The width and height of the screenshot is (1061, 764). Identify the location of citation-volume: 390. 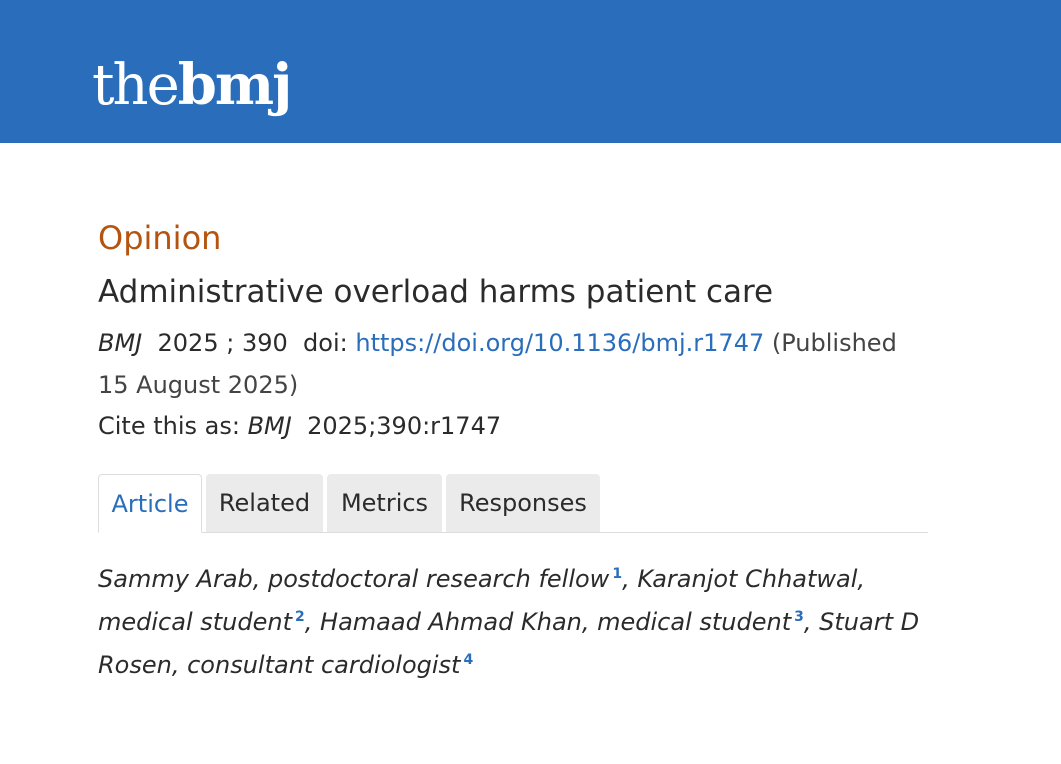
(264, 343).